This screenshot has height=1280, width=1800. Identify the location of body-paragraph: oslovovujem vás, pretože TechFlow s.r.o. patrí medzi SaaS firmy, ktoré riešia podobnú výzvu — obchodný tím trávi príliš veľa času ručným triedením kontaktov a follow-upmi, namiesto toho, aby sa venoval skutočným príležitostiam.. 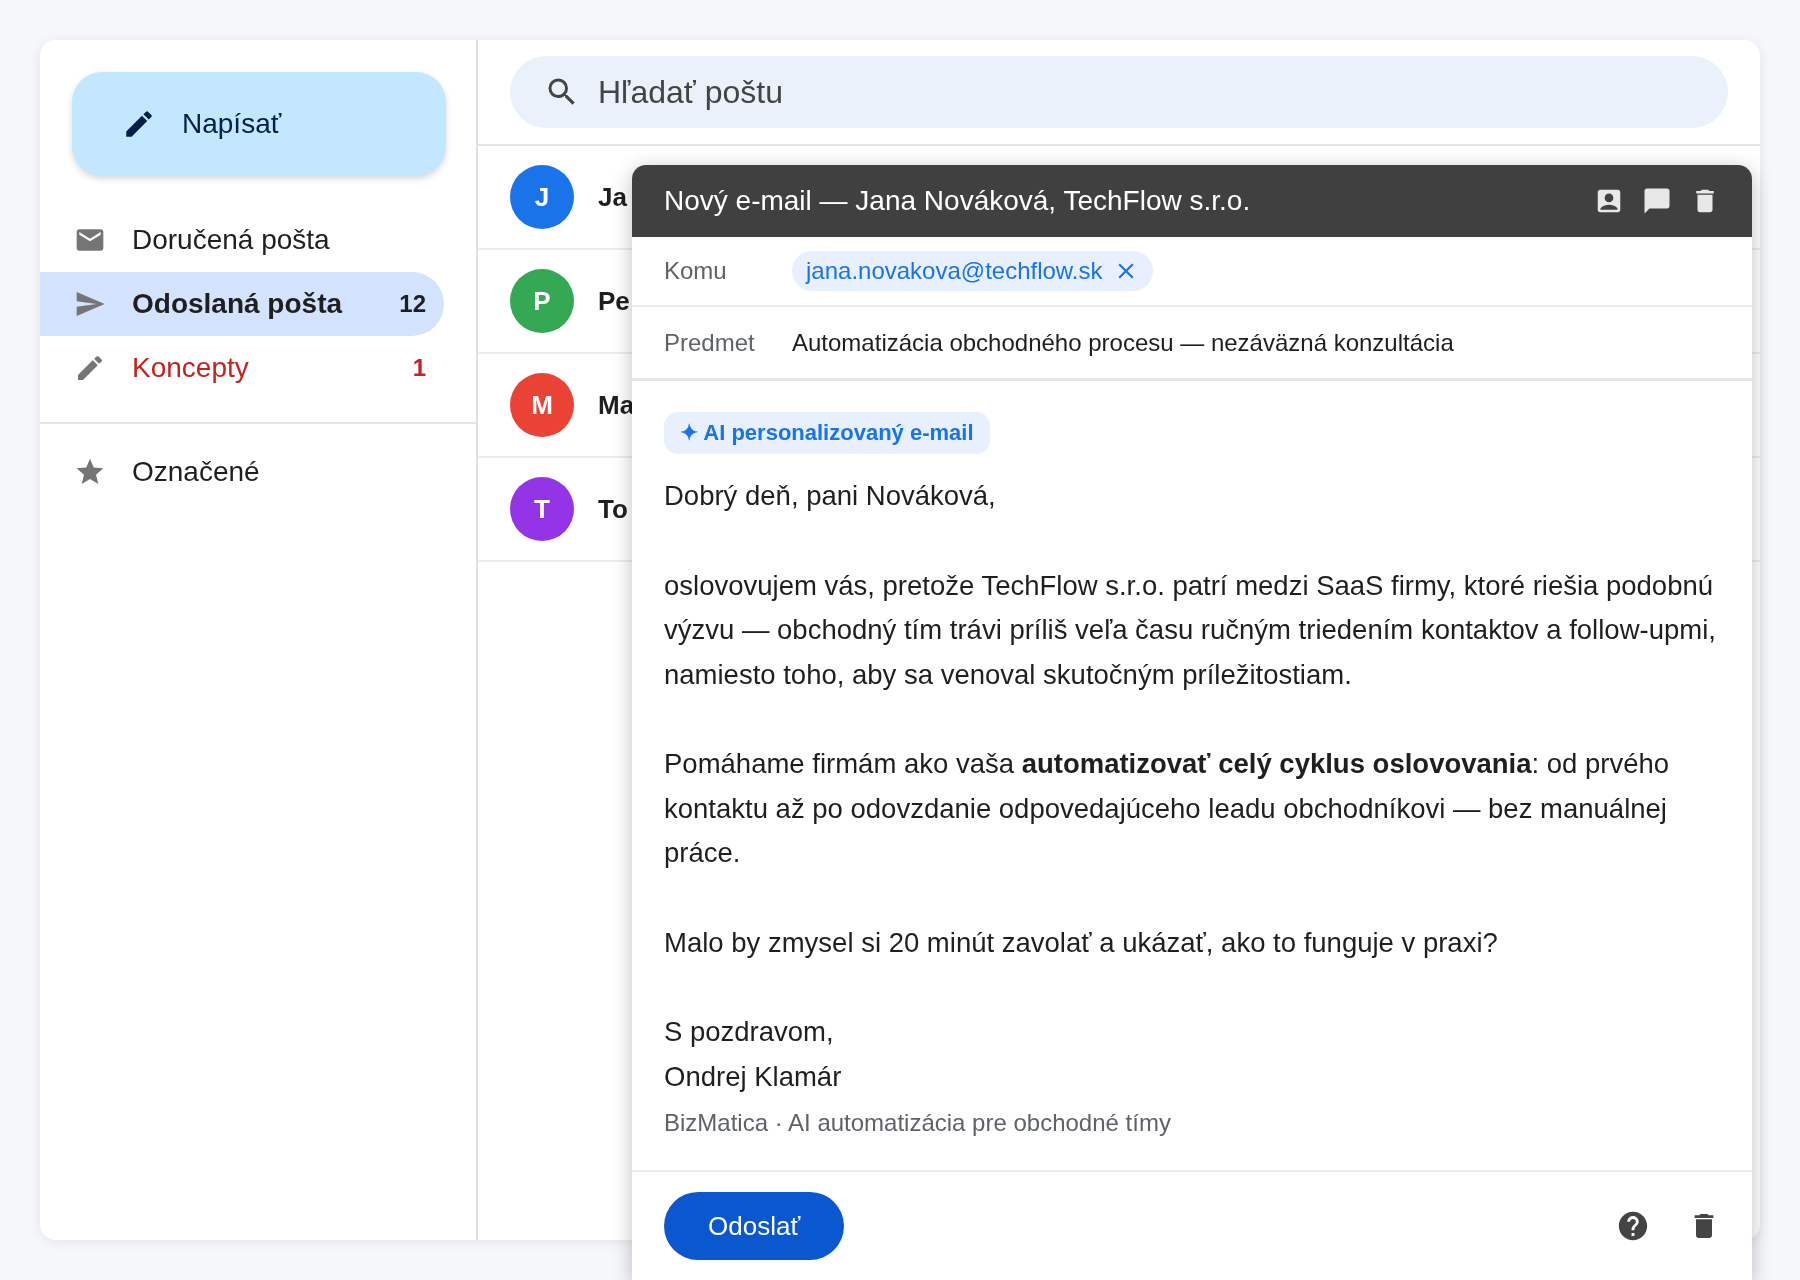
(1190, 630).